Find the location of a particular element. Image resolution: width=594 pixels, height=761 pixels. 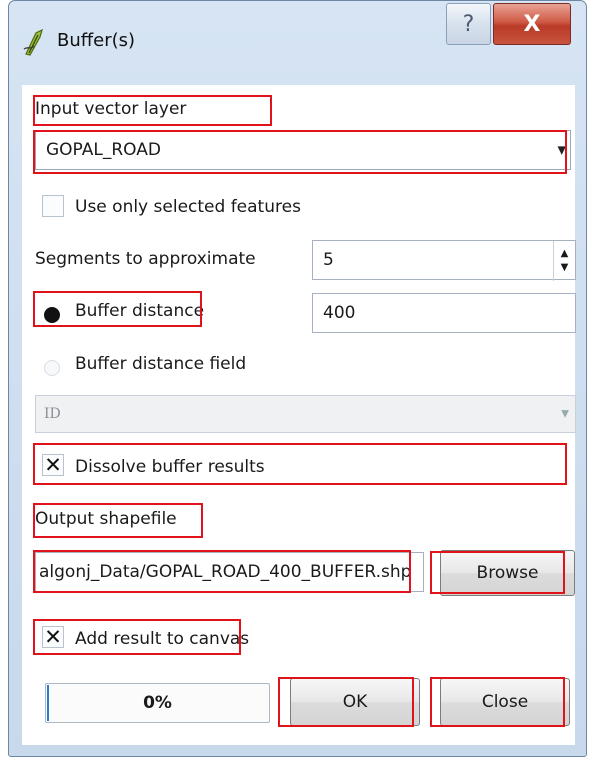

progress-bar: 0% is located at coordinates (157, 703).